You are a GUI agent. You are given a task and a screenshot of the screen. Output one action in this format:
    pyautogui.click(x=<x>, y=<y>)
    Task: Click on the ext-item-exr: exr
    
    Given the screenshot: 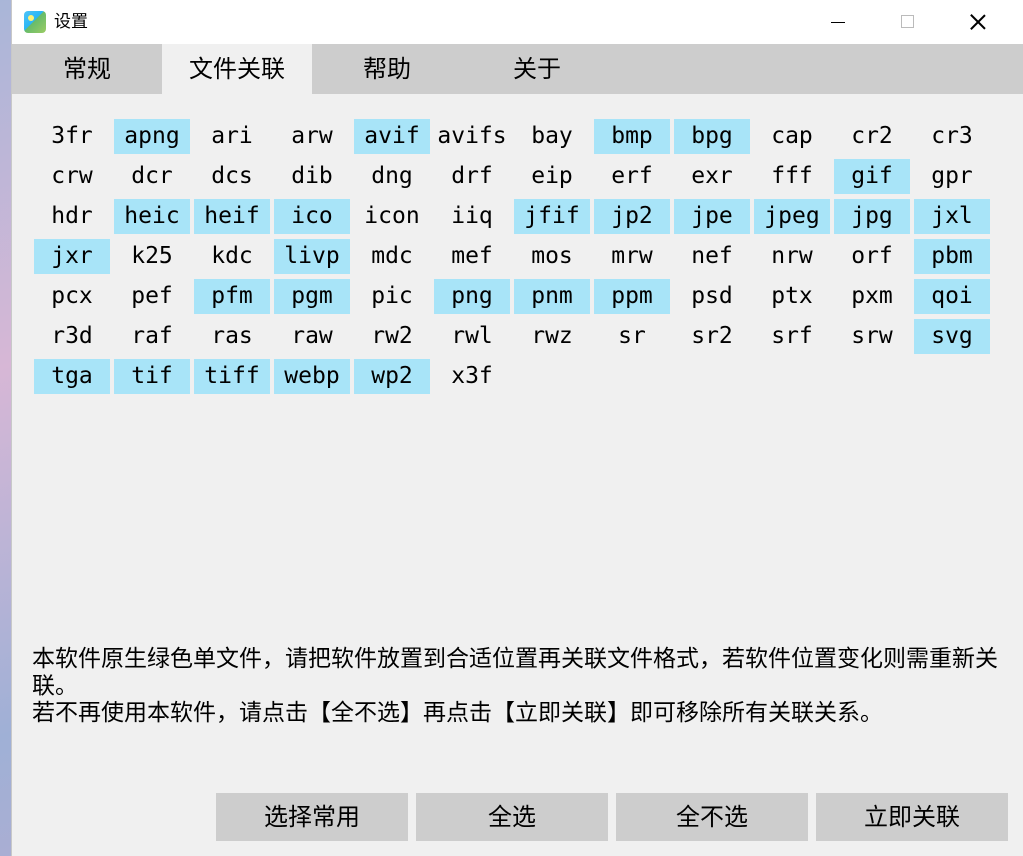 What is the action you would take?
    pyautogui.click(x=712, y=176)
    